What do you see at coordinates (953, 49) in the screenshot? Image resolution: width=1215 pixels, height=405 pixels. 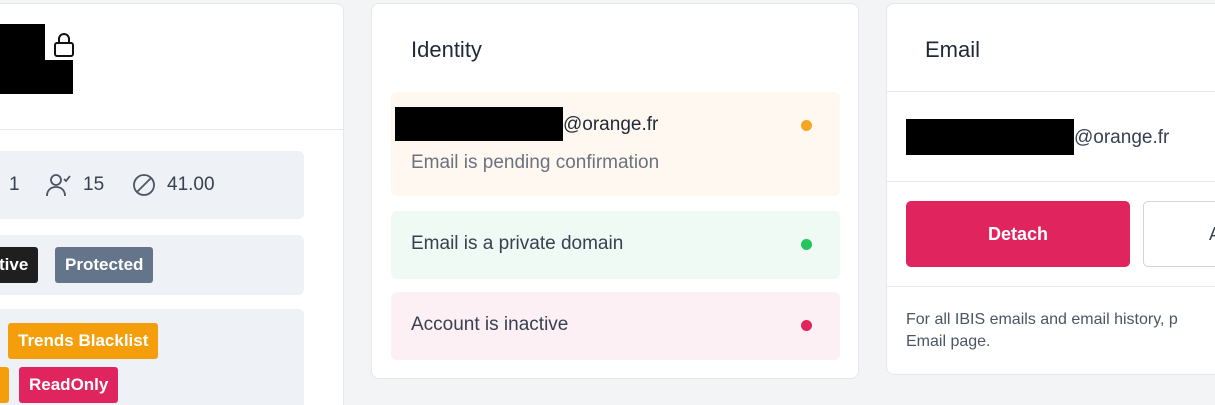 I see `email-title: Email` at bounding box center [953, 49].